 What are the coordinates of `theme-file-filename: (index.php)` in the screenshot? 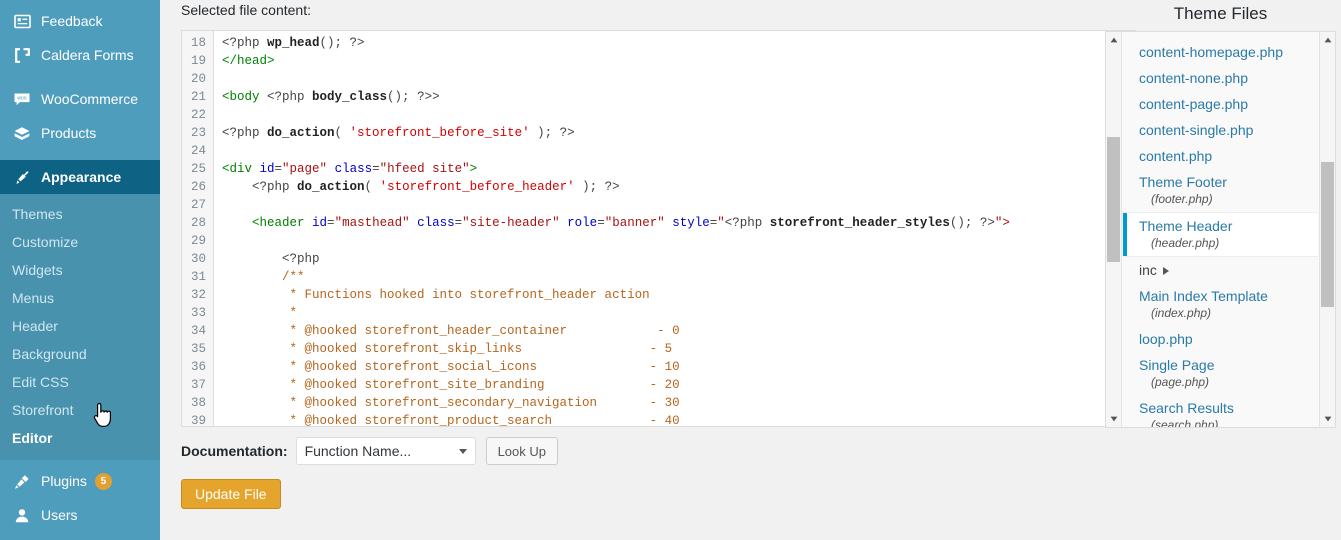 It's located at (1181, 313).